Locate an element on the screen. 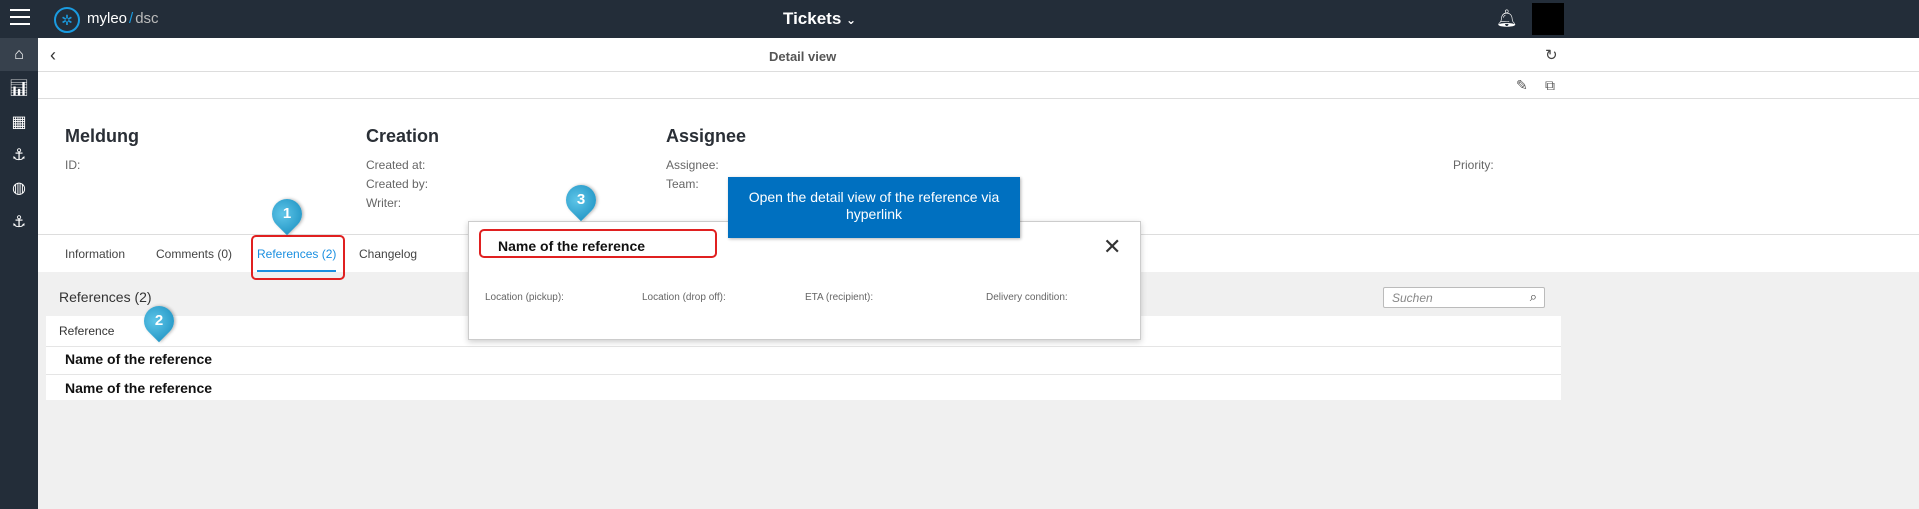 Image resolution: width=1919 pixels, height=509 pixels. search-input: Suchen ⌕ is located at coordinates (1464, 297).